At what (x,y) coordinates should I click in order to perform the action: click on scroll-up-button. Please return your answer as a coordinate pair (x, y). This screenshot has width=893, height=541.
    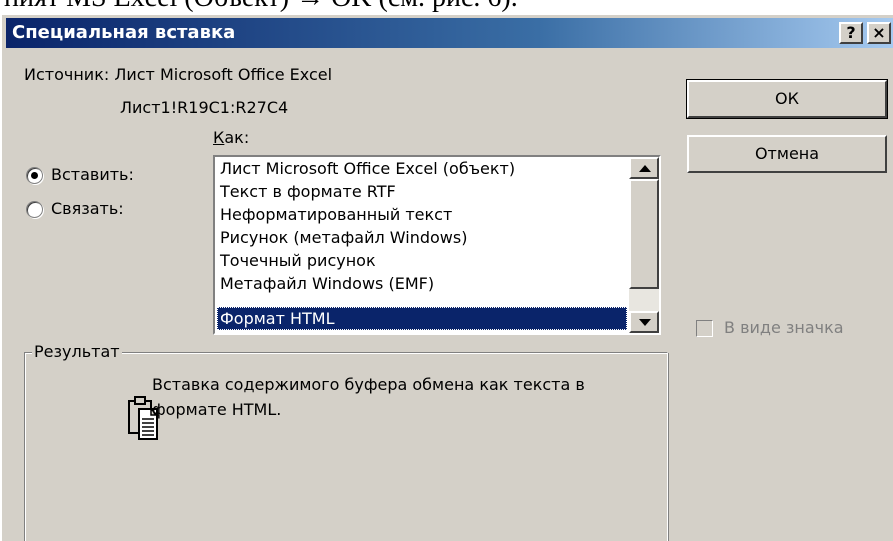
    Looking at the image, I should click on (644, 168).